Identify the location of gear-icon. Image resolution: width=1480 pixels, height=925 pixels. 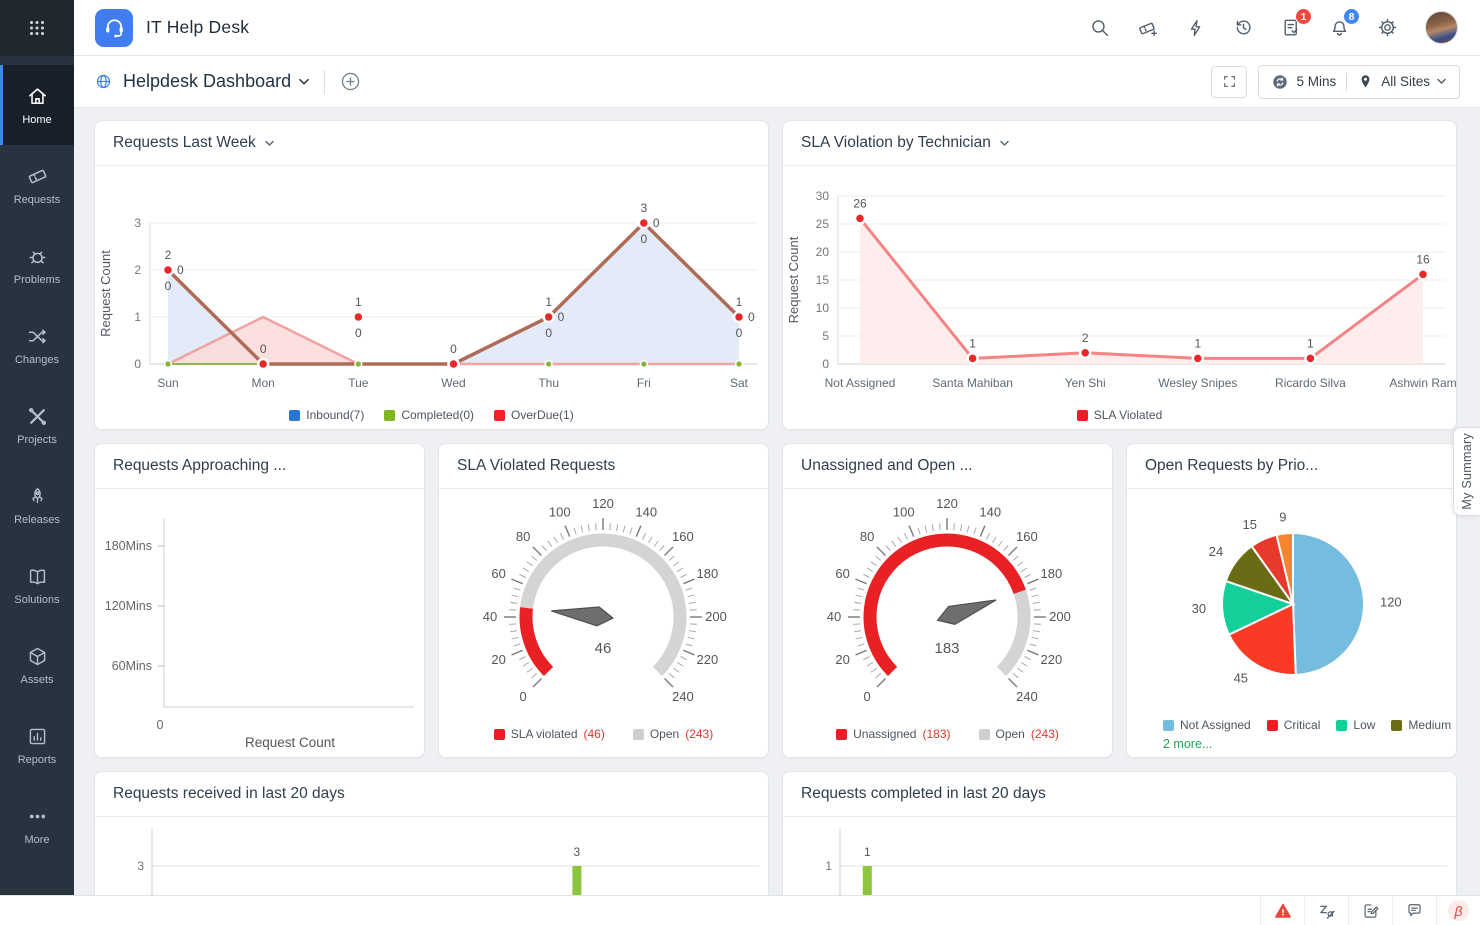
(1387, 27).